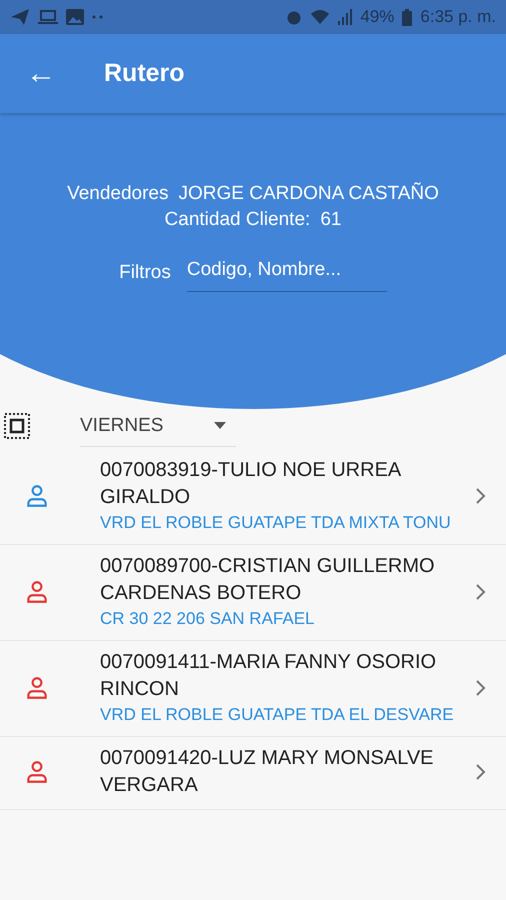  I want to click on send-icon, so click(20, 17).